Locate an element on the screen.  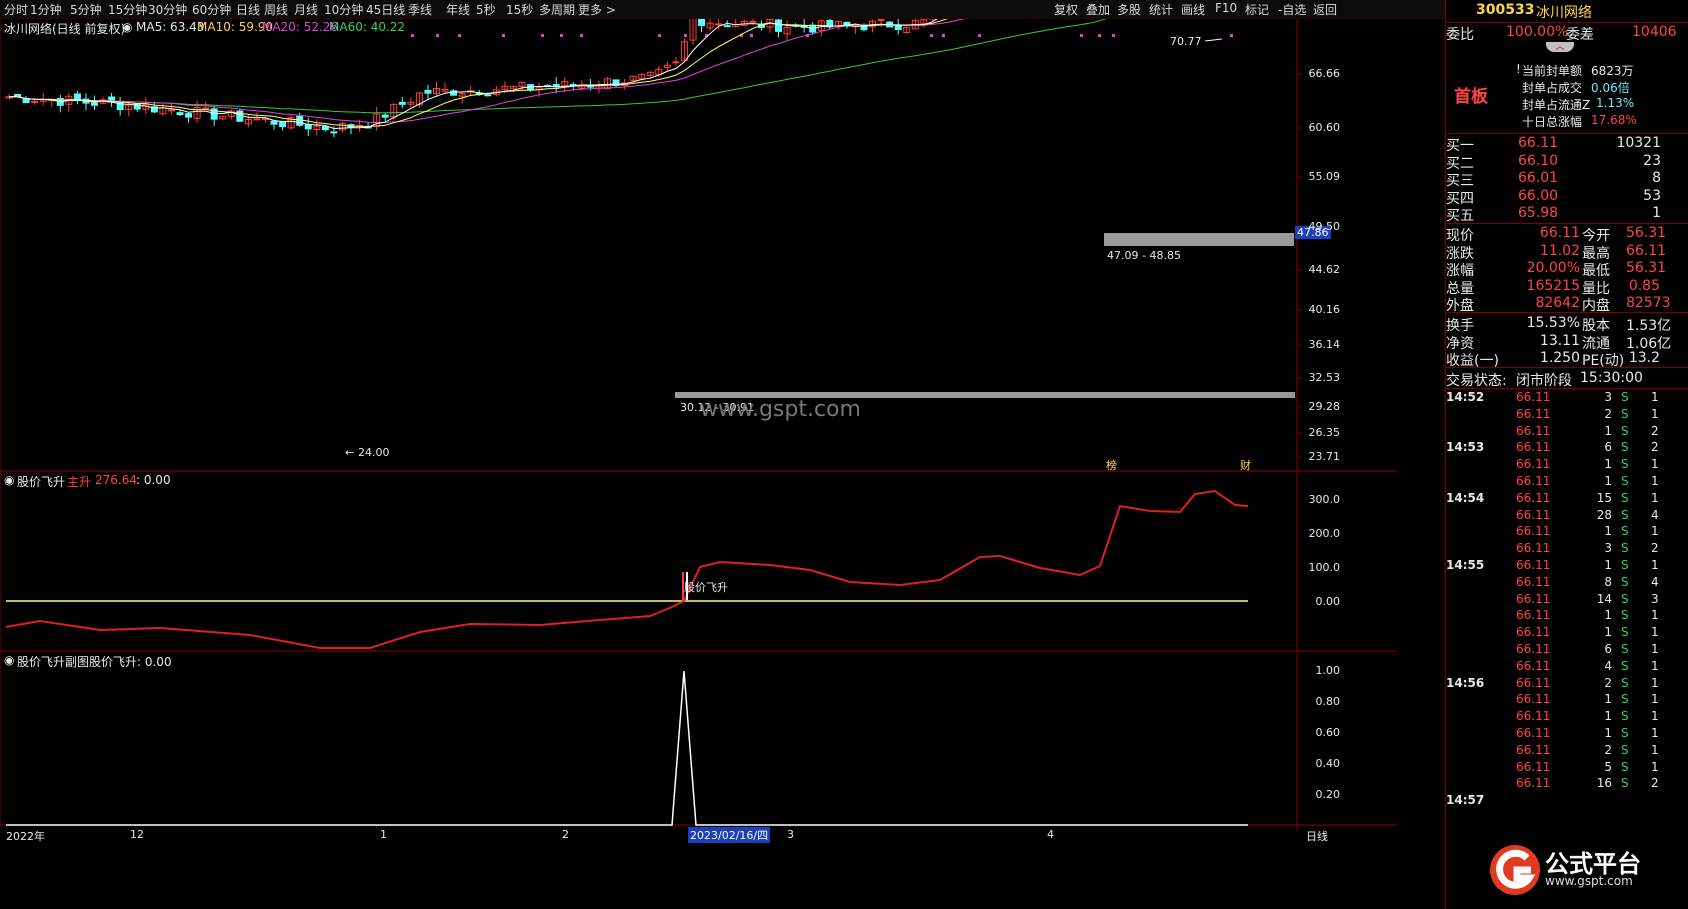
tick-time: 14:55 is located at coordinates (1465, 565).